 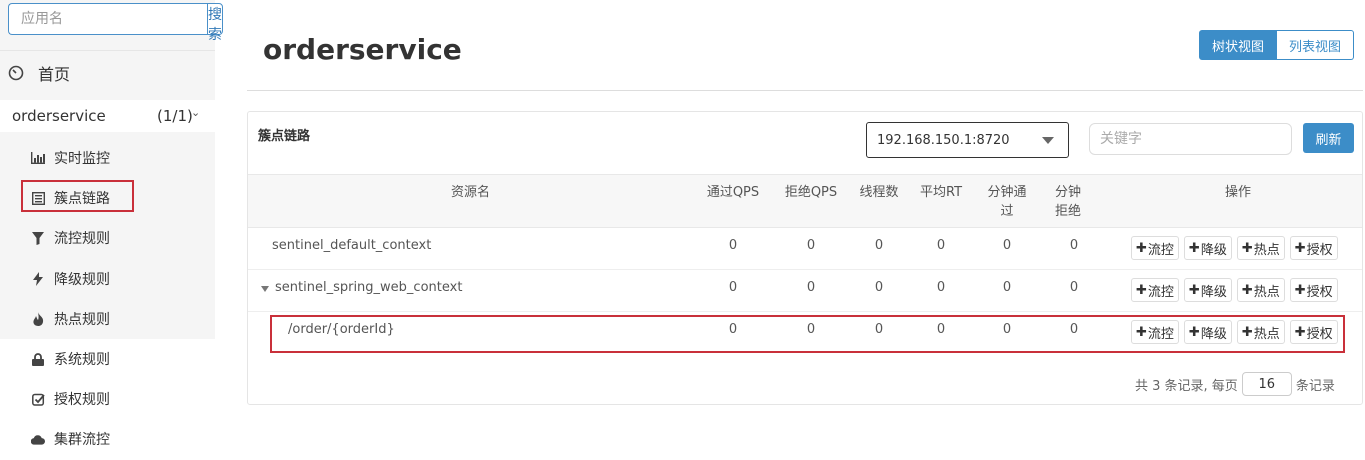 I want to click on app-search: 搜索, so click(x=115, y=23).